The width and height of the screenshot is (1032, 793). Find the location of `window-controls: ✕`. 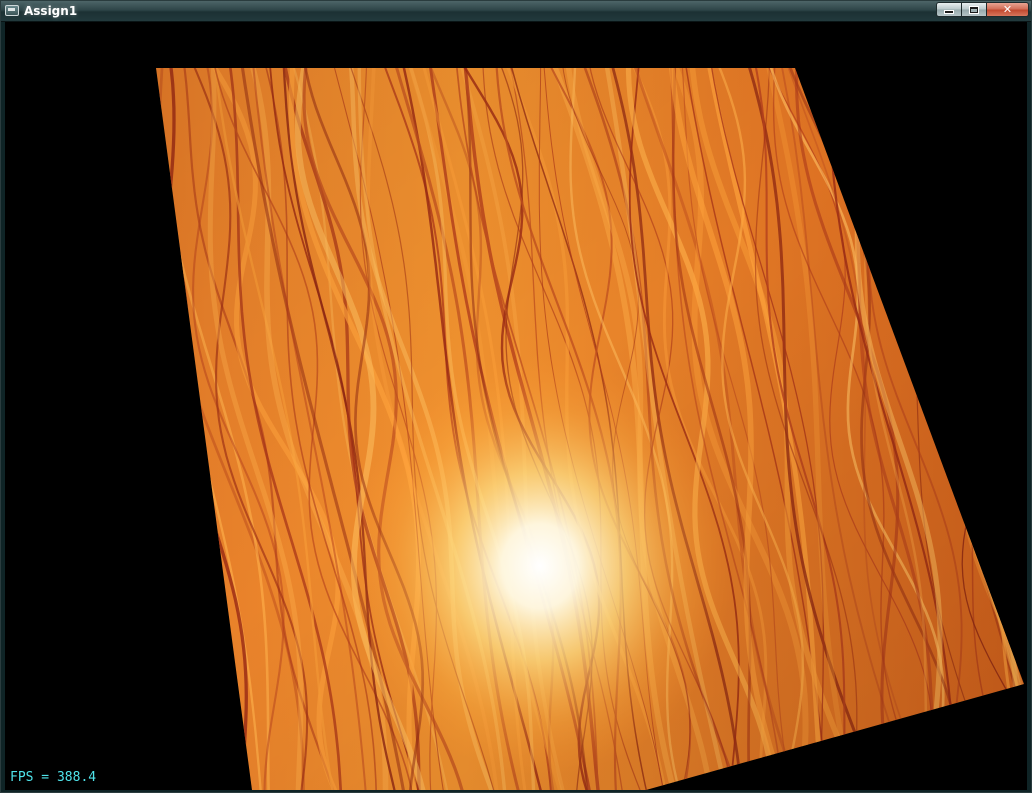

window-controls: ✕ is located at coordinates (982, 9).